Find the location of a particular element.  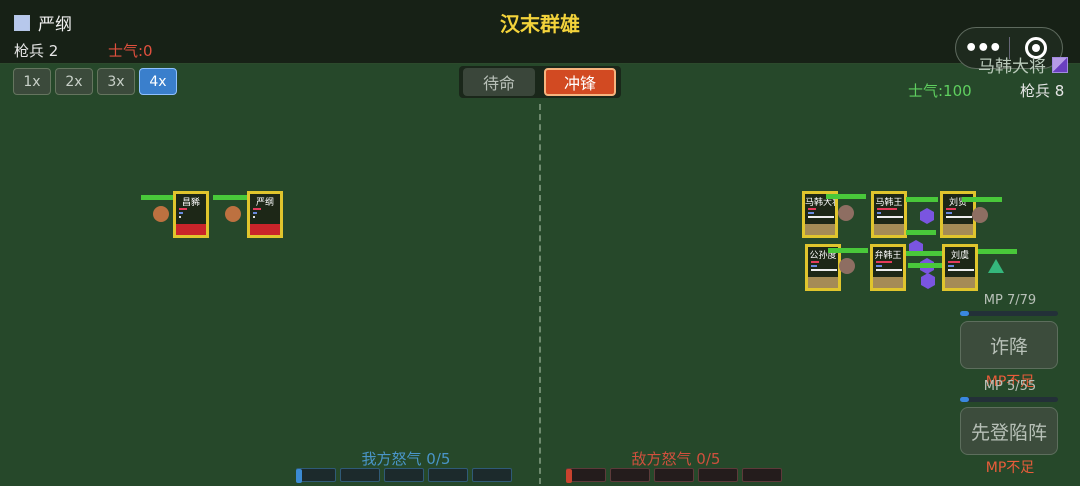

enemy-unit-6: 刘虞 is located at coordinates (960, 267).